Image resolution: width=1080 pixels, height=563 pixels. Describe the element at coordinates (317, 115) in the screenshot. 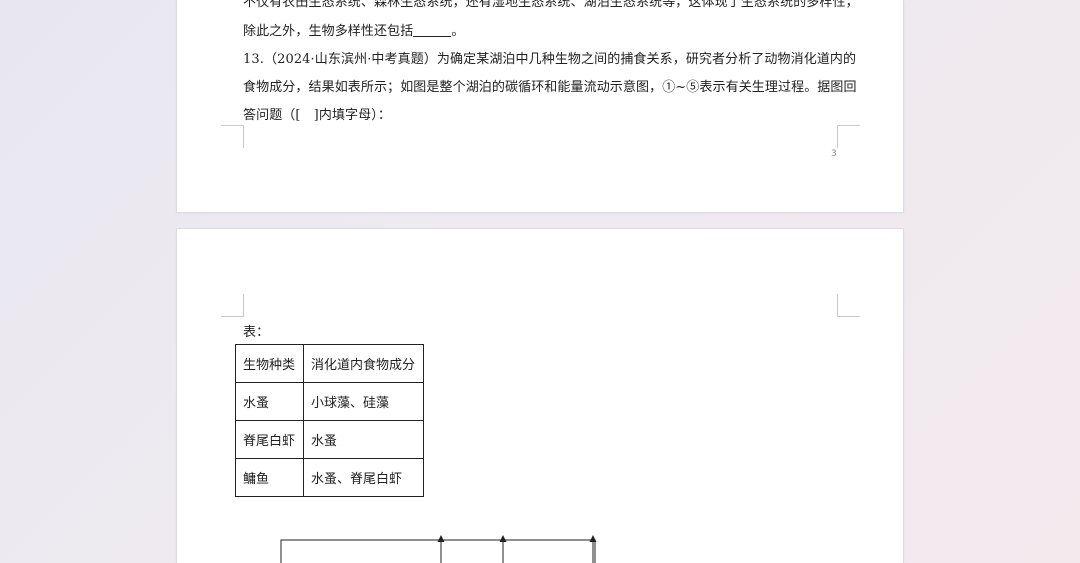

I see `question-13-line-3: 答问题（[ ]内填字母）：` at that location.